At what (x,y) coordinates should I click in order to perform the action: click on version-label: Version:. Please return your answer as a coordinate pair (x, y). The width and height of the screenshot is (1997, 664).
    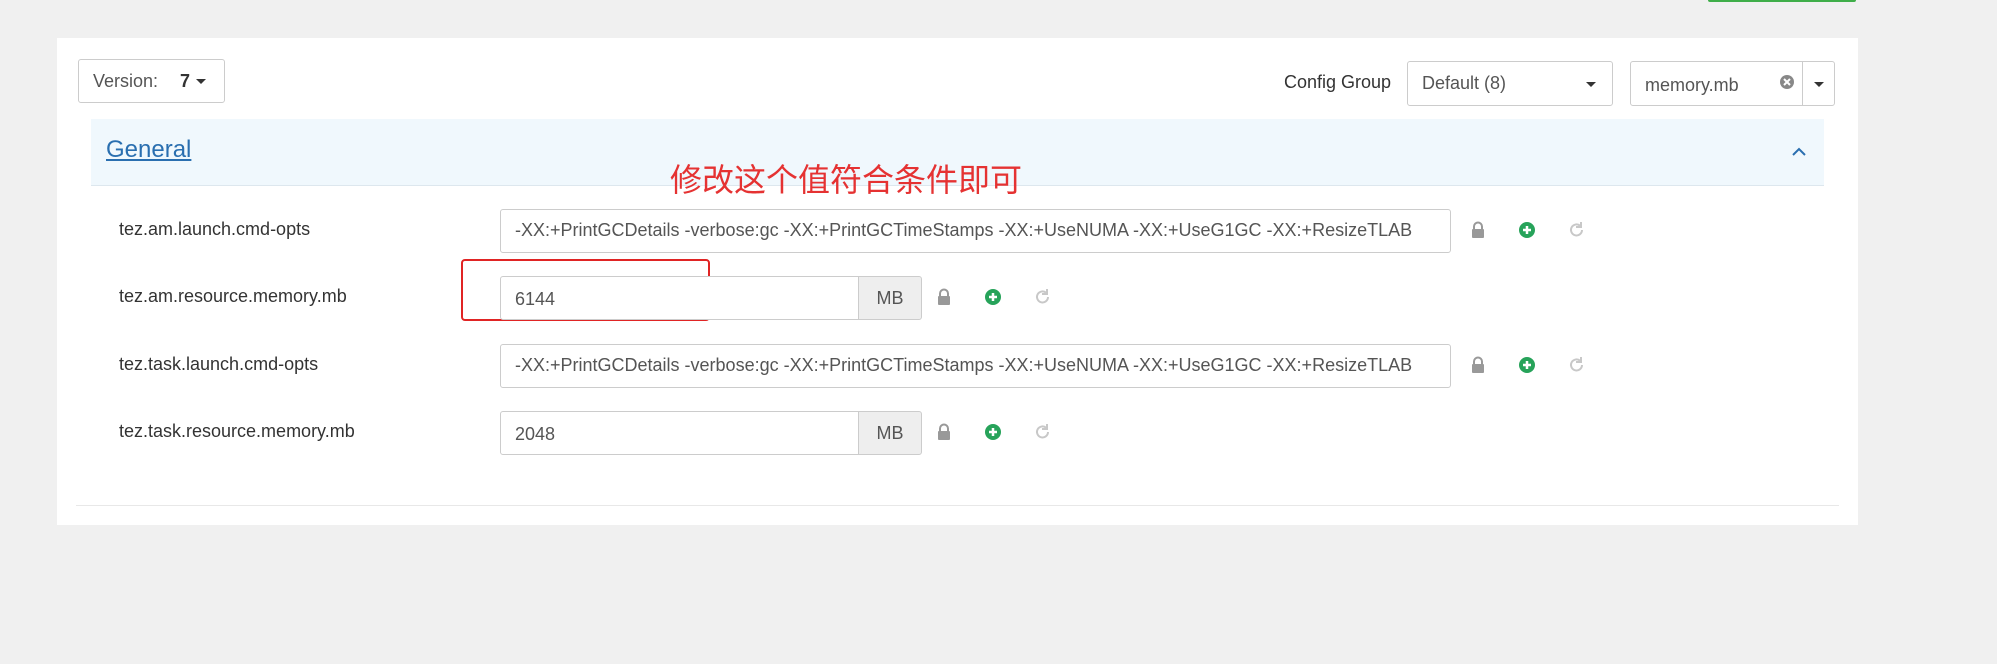
    Looking at the image, I should click on (126, 80).